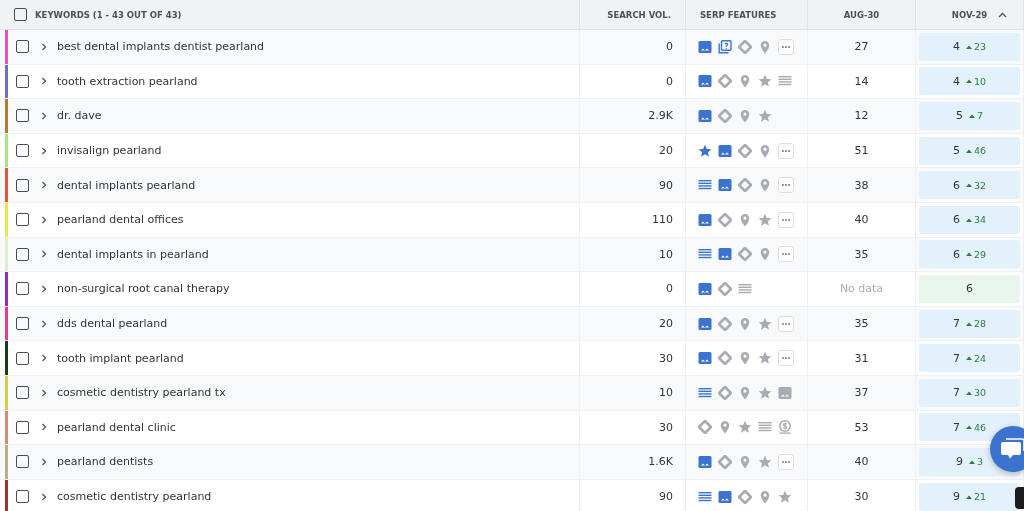 The image size is (1024, 511). Describe the element at coordinates (725, 46) in the screenshot. I see `question-icon` at that location.